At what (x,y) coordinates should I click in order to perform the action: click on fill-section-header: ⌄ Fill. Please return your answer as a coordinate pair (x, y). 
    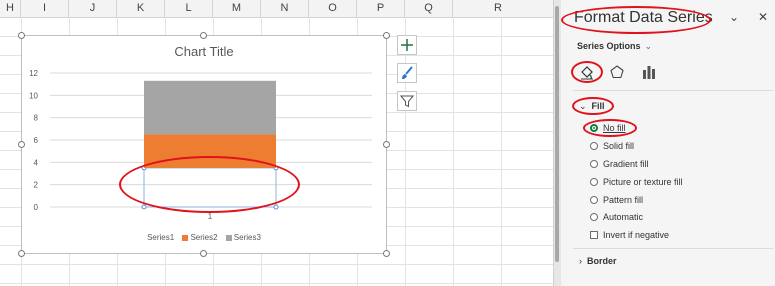
    Looking at the image, I should click on (592, 106).